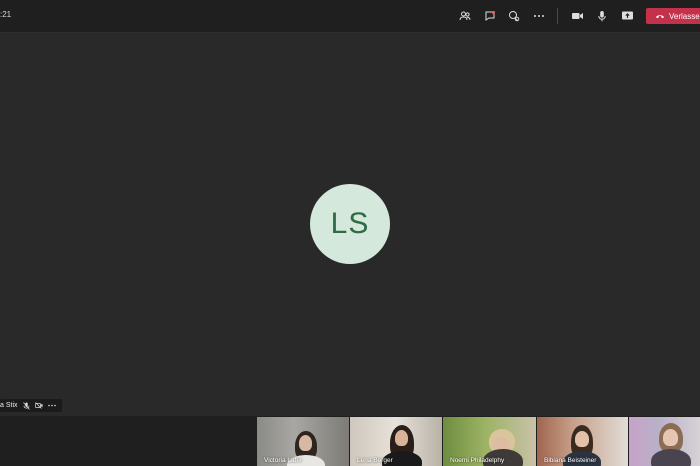 The width and height of the screenshot is (700, 466). What do you see at coordinates (577, 16) in the screenshot?
I see `camera-icon` at bounding box center [577, 16].